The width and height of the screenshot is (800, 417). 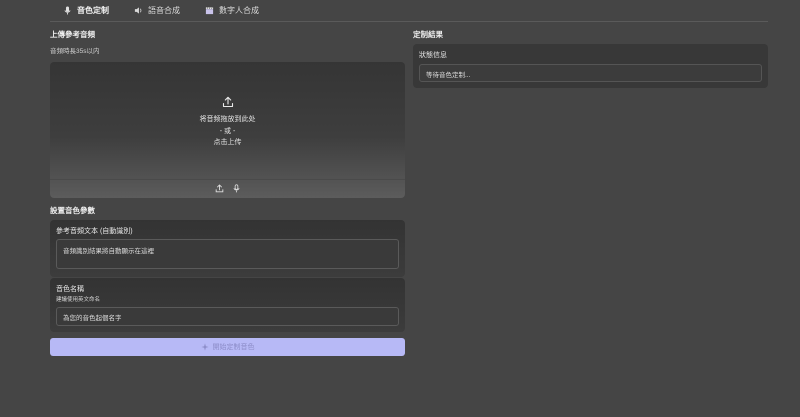 What do you see at coordinates (93, 10) in the screenshot?
I see `tab-label: 音色定制` at bounding box center [93, 10].